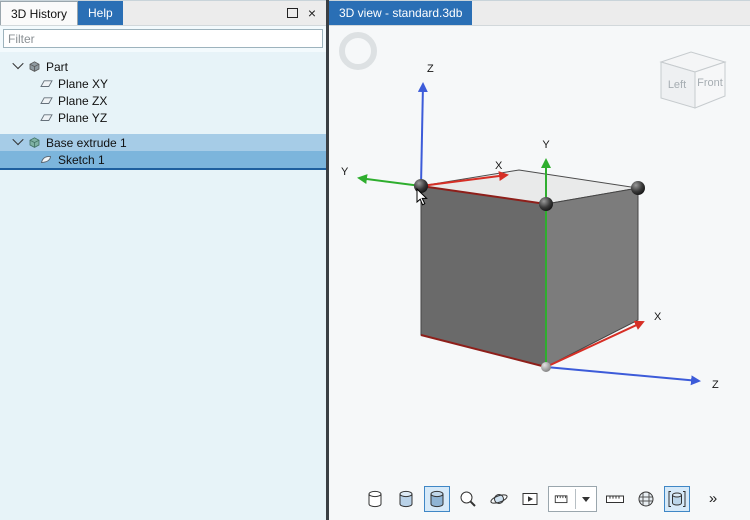  I want to click on render-solid-button, so click(436, 499).